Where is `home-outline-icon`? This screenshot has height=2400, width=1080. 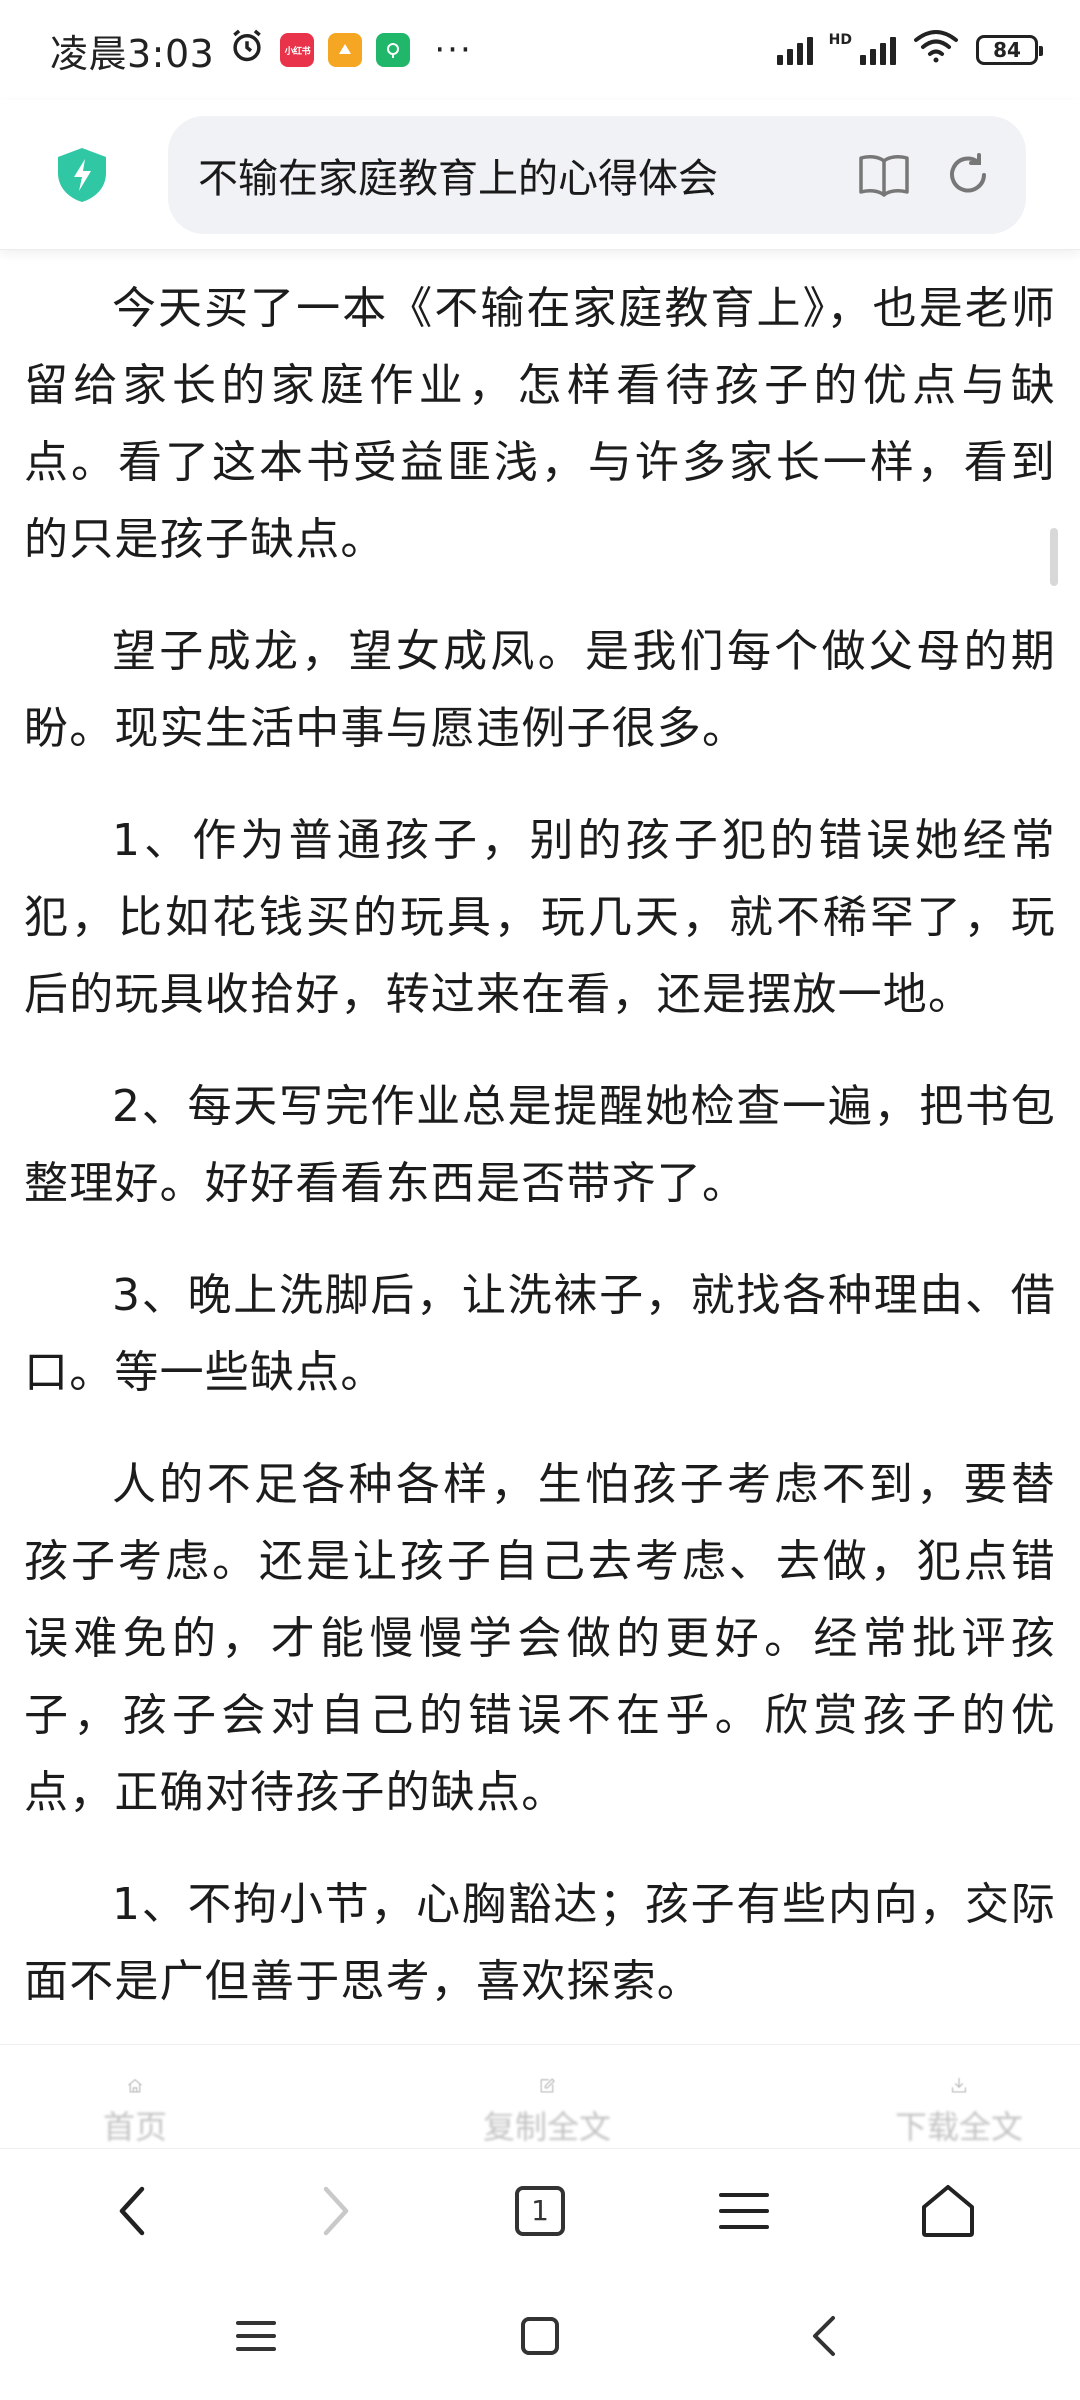
home-outline-icon is located at coordinates (948, 2210).